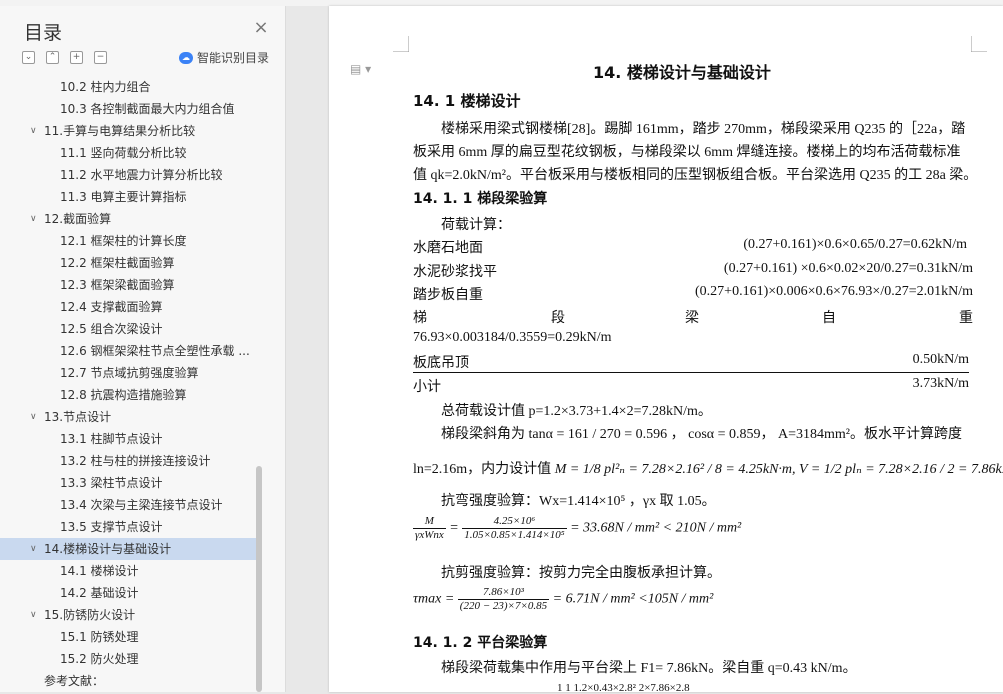  Describe the element at coordinates (105, 87) in the screenshot. I see `toc-item-label: 10.2 柱内力组合` at that location.